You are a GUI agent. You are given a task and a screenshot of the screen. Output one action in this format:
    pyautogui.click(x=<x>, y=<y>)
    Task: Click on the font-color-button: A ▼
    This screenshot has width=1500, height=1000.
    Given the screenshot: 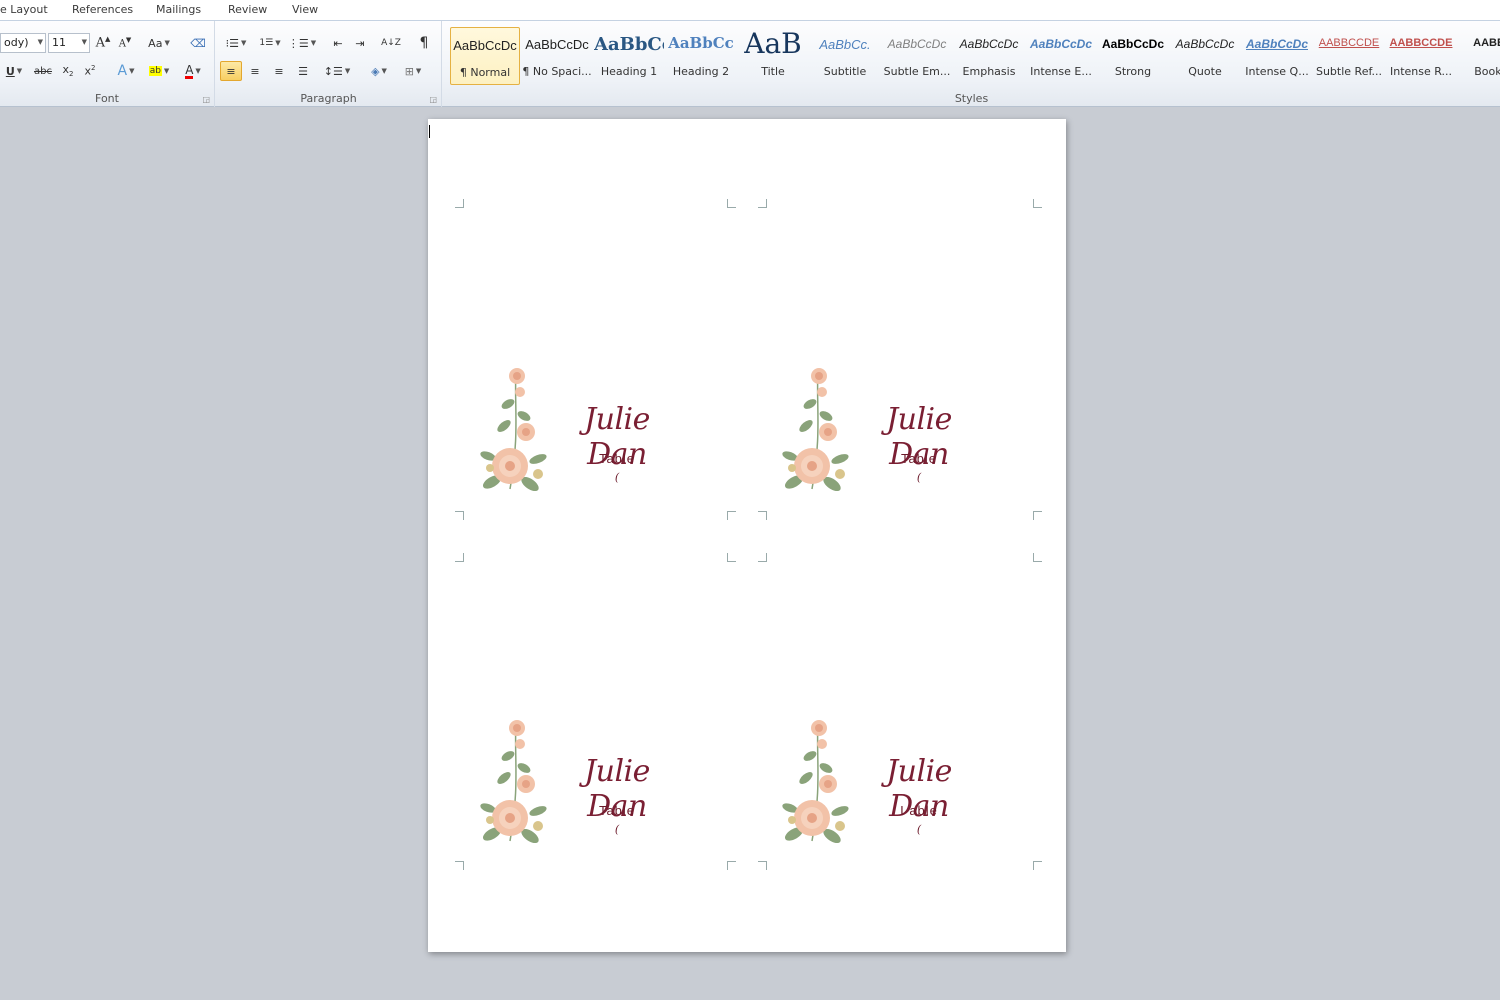 What is the action you would take?
    pyautogui.click(x=193, y=71)
    